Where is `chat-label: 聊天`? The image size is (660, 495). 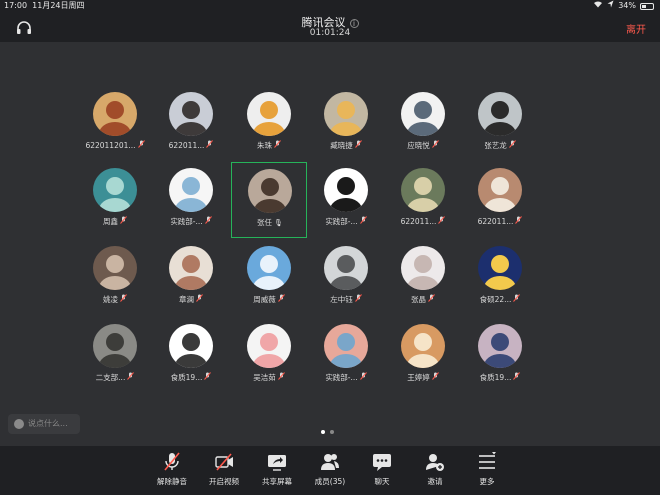 chat-label: 聊天 is located at coordinates (382, 481).